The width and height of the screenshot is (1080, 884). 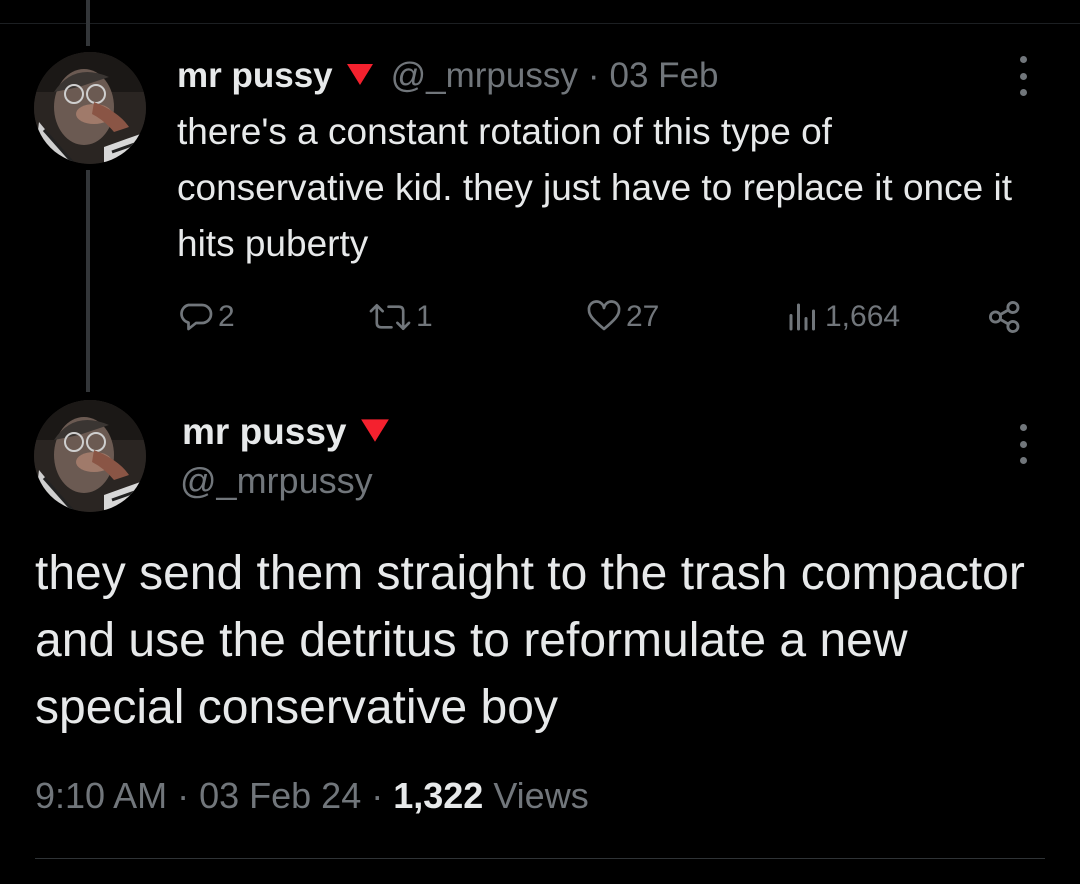 What do you see at coordinates (88, 281) in the screenshot?
I see `thread-line` at bounding box center [88, 281].